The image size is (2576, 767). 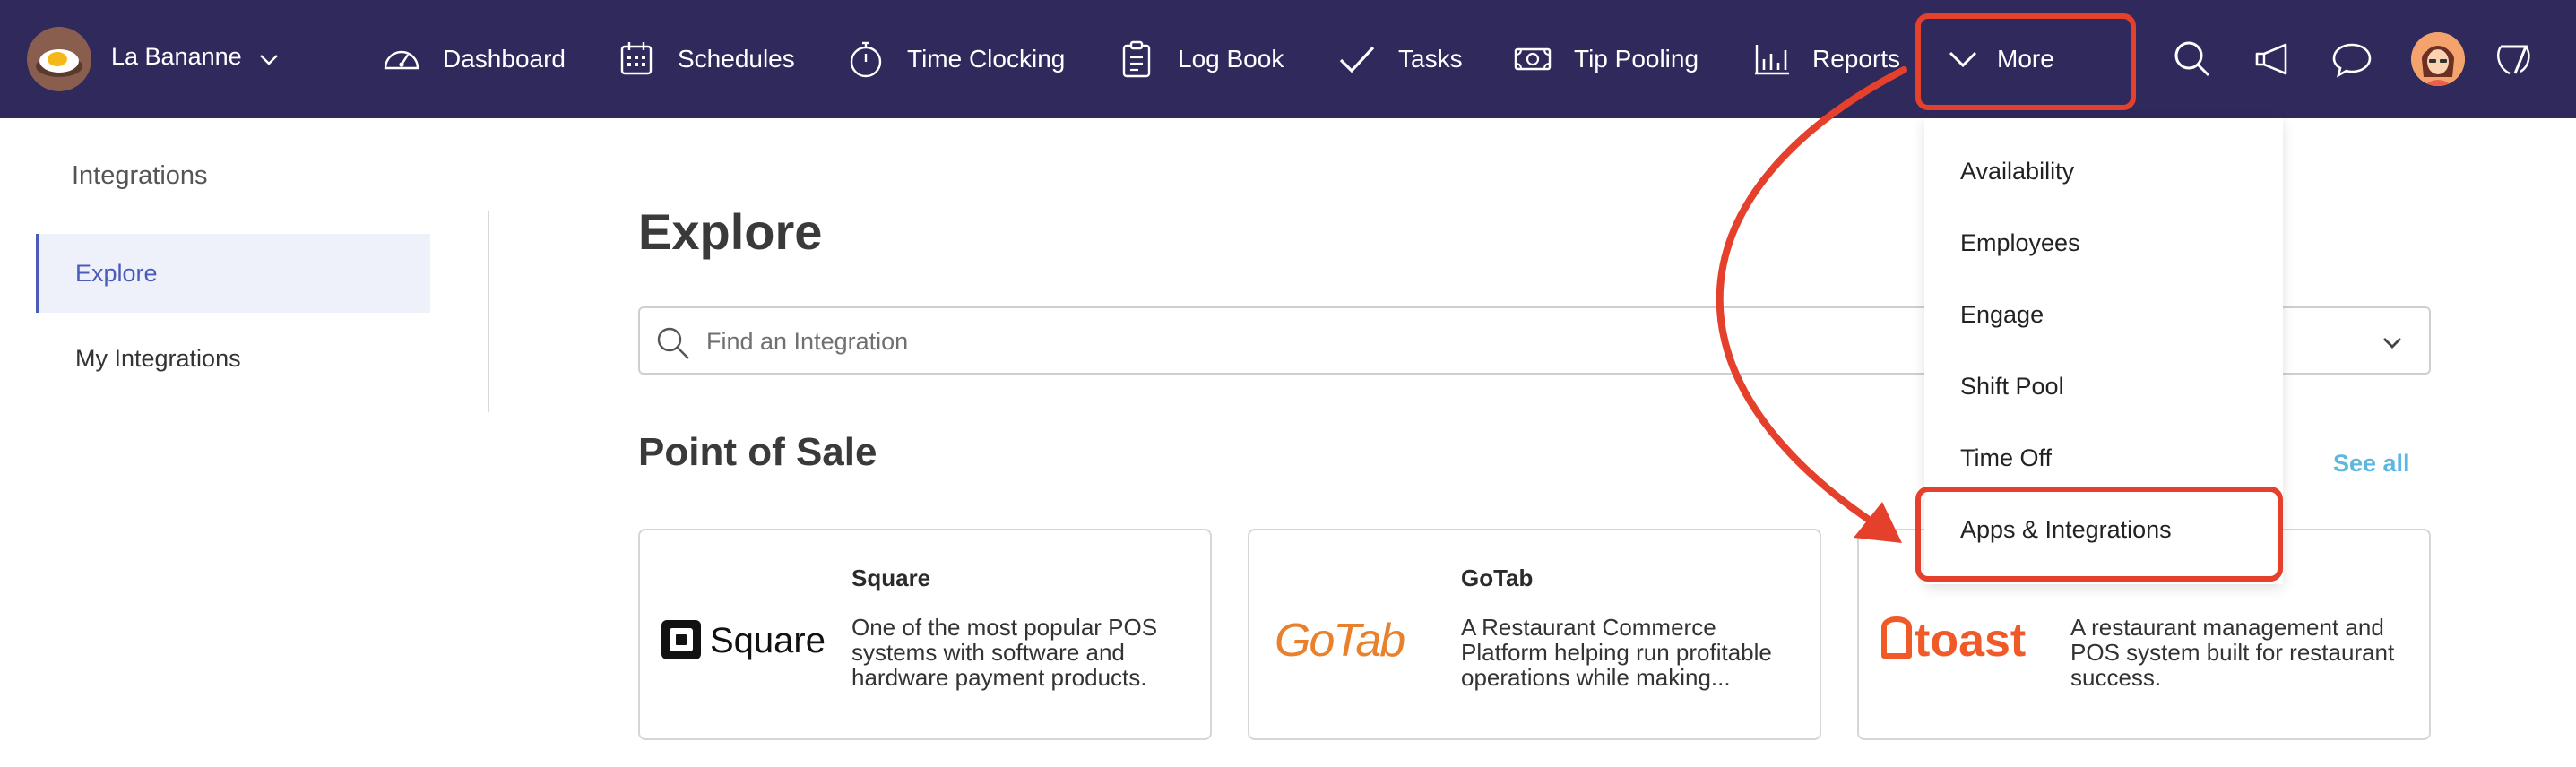 I want to click on calendar-icon, so click(x=636, y=58).